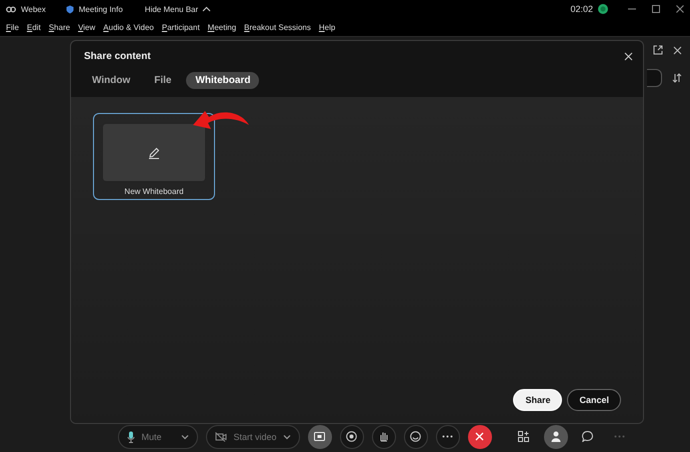 This screenshot has height=452, width=690. What do you see at coordinates (277, 27) in the screenshot?
I see `menu-item: Breakout Sessions` at bounding box center [277, 27].